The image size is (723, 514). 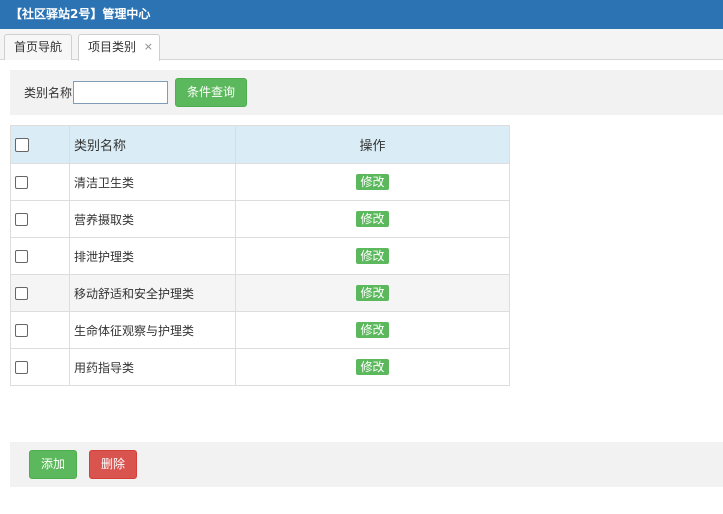 What do you see at coordinates (211, 92) in the screenshot?
I see `search-button: 条件查询` at bounding box center [211, 92].